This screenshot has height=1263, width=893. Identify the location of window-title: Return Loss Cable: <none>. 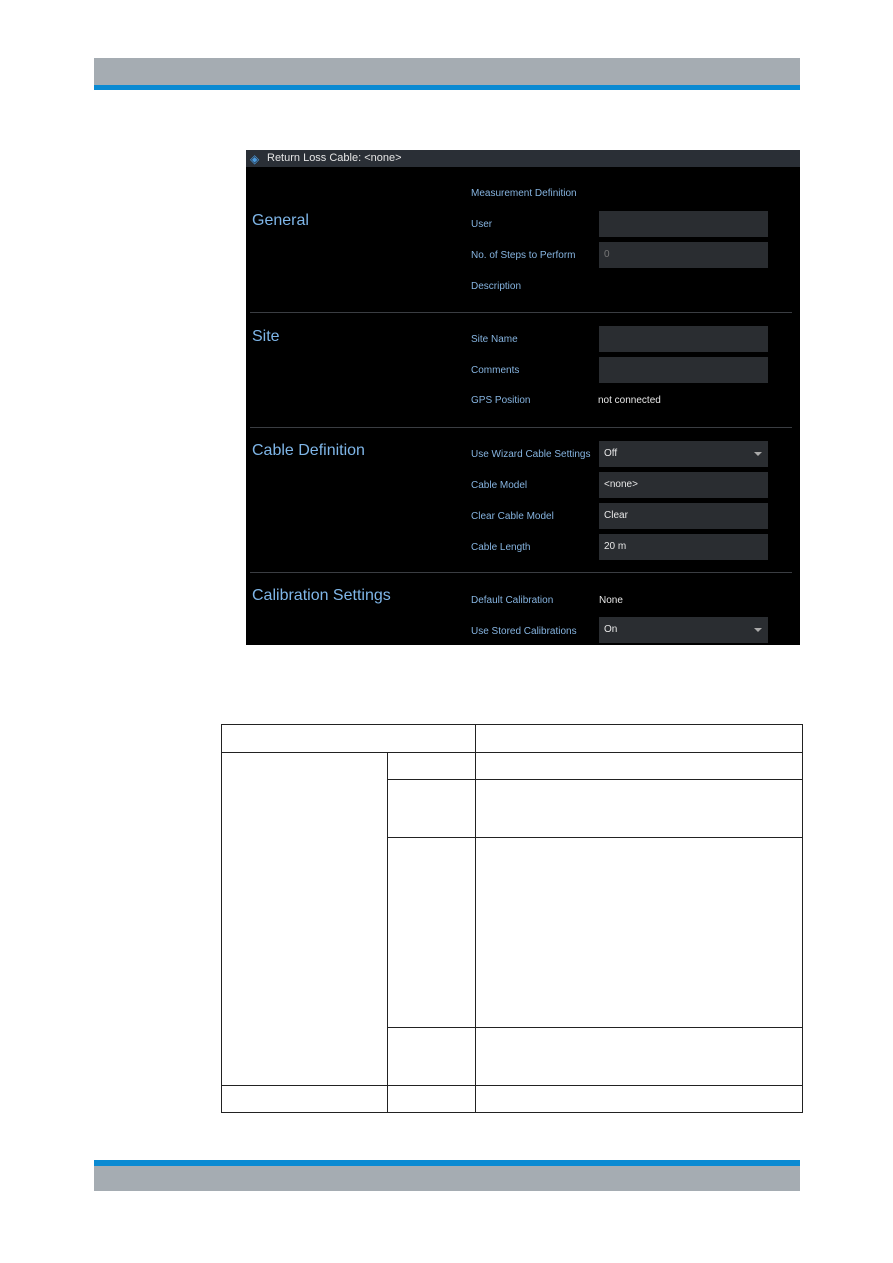
(334, 158).